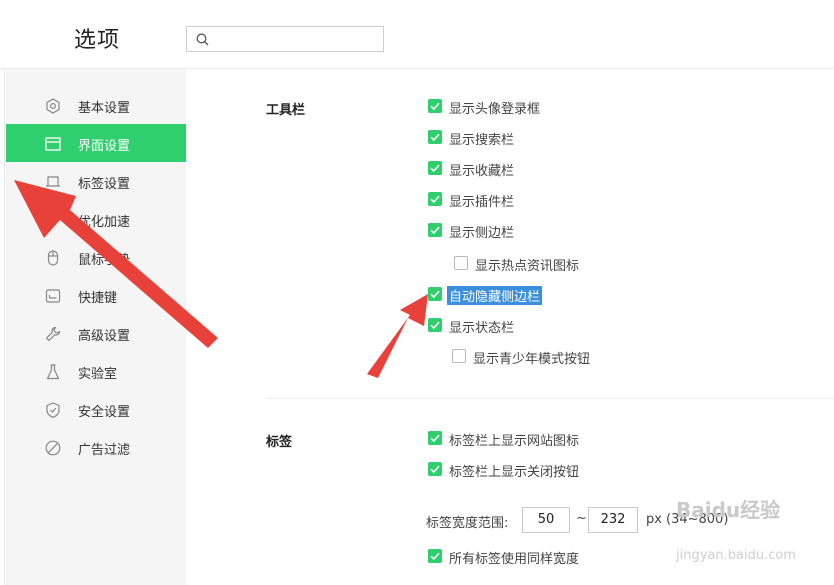  I want to click on option-label: 显示青少年模式按钮, so click(532, 359).